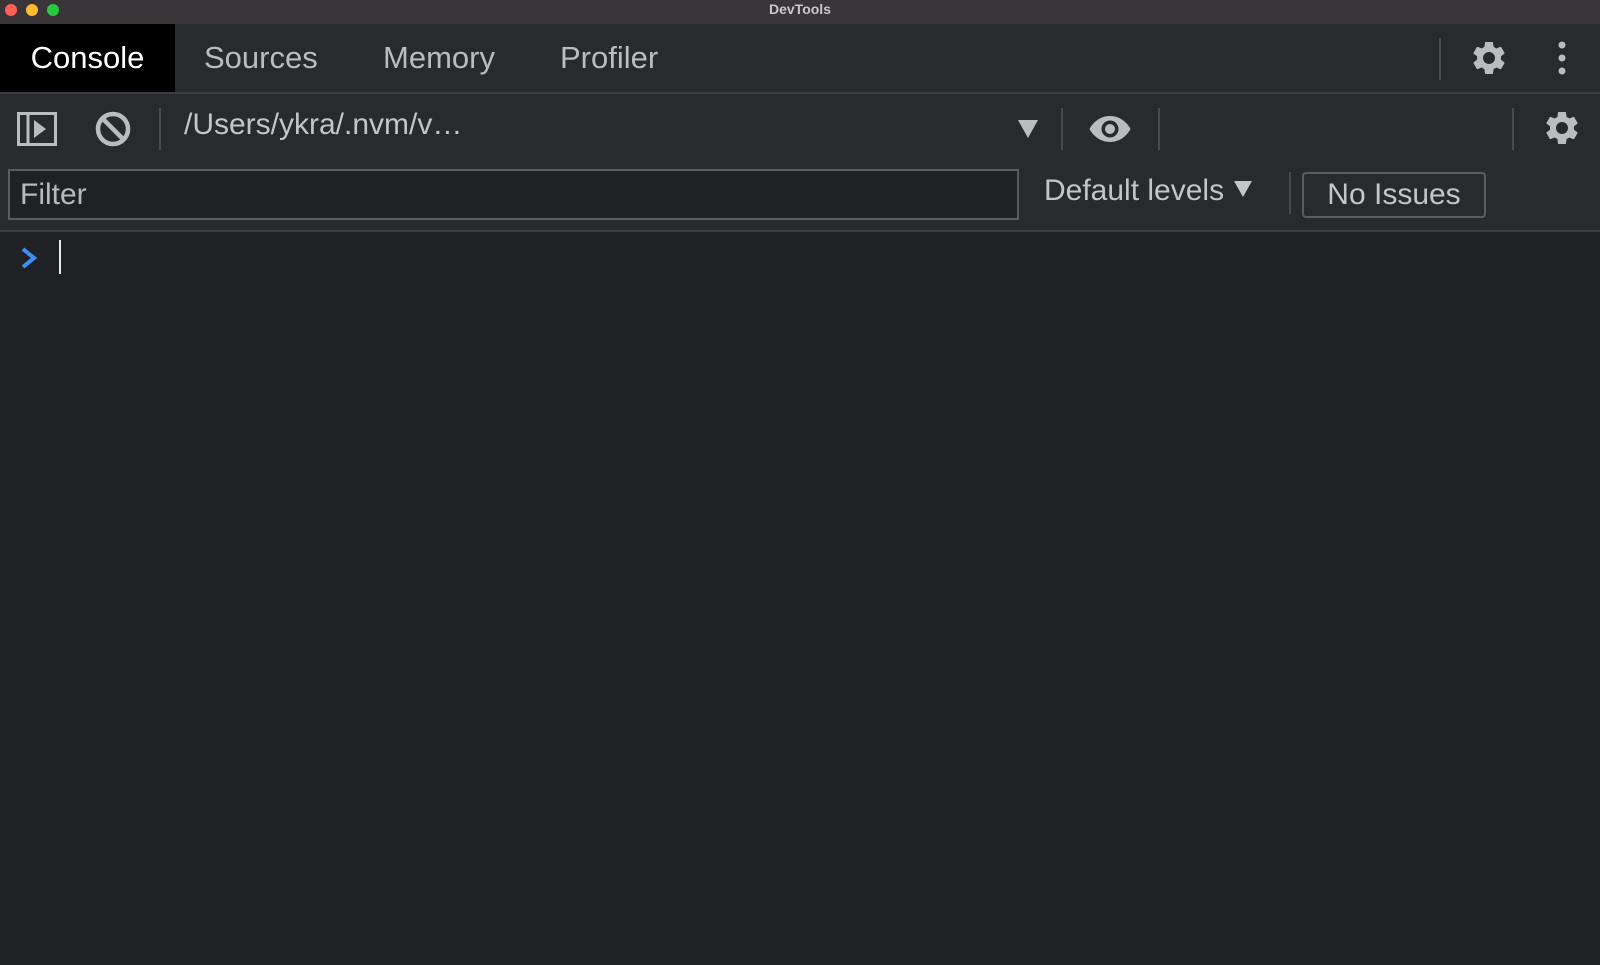 Image resolution: width=1600 pixels, height=965 pixels. What do you see at coordinates (1440, 59) in the screenshot?
I see `tabbar-divider` at bounding box center [1440, 59].